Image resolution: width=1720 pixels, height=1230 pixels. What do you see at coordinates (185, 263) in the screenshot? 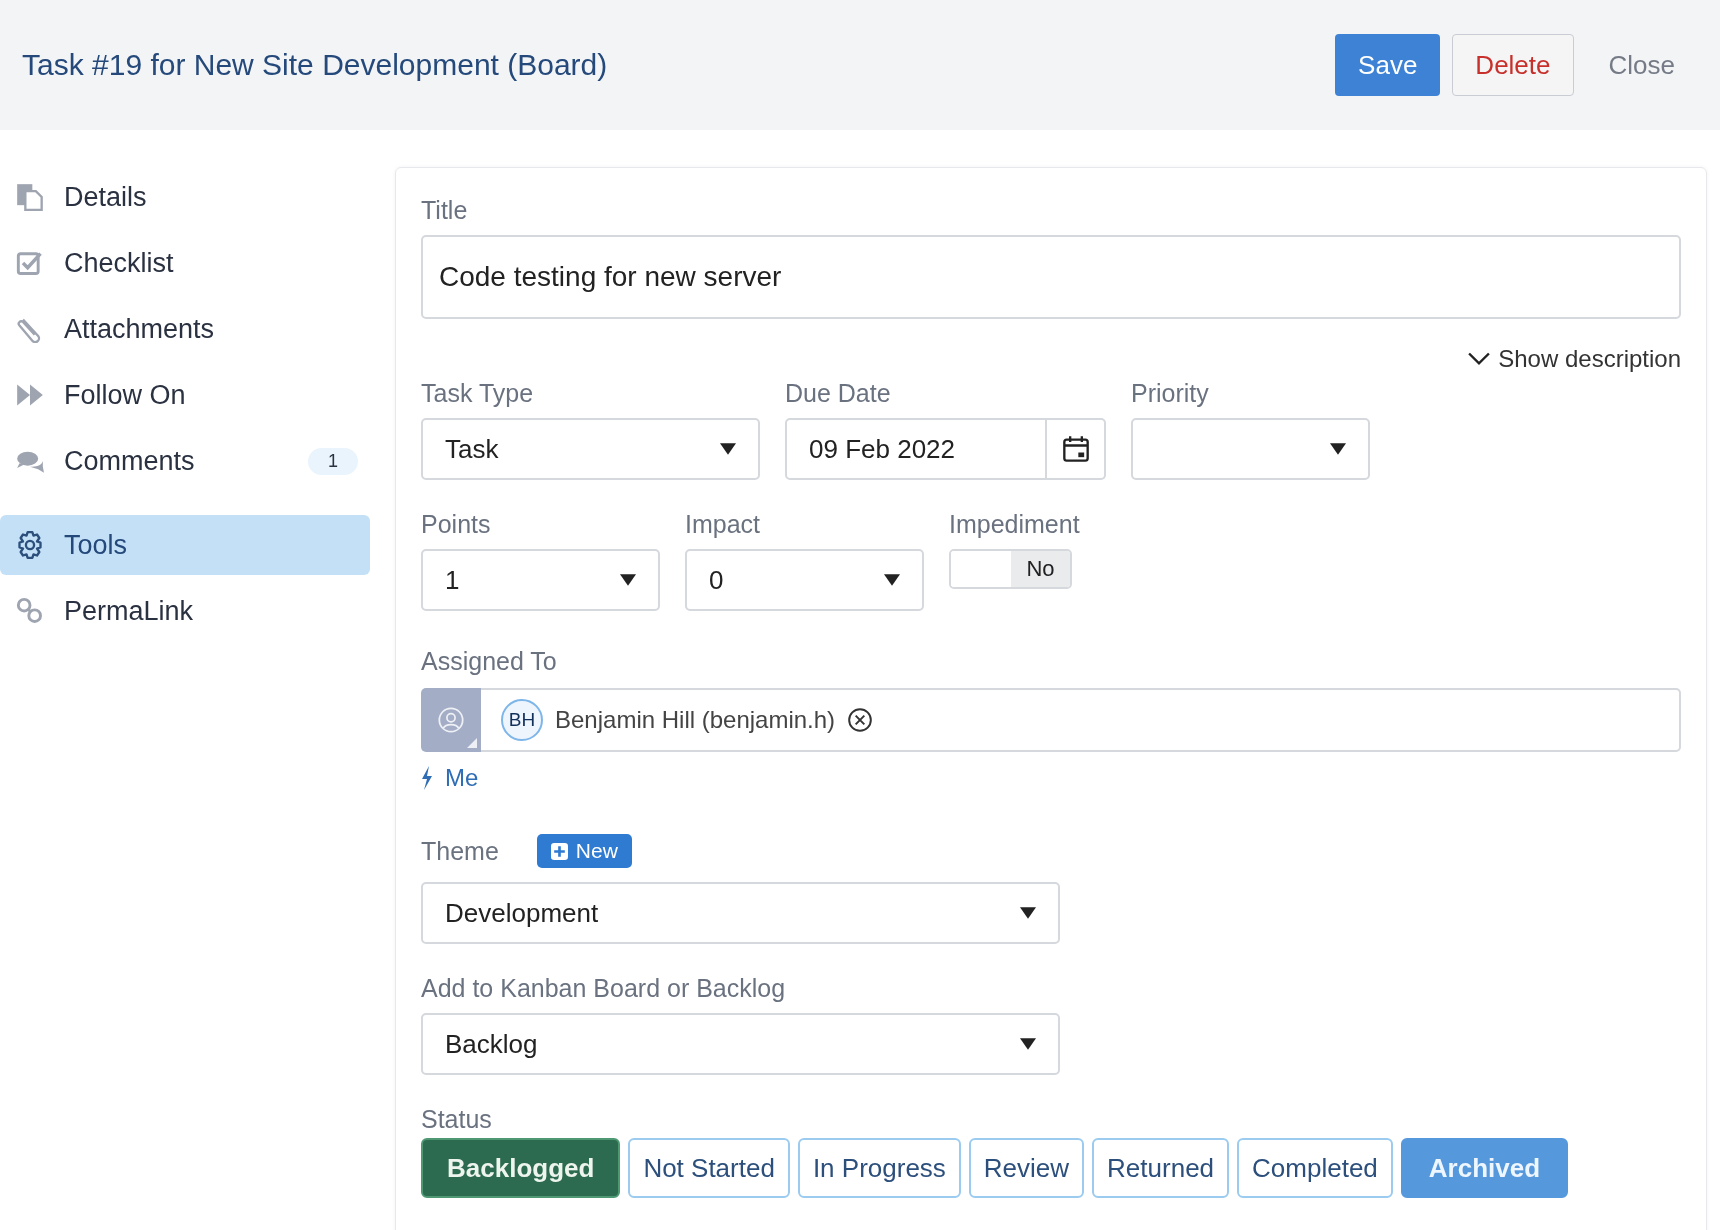
I see `sidebar-item: Checklist` at bounding box center [185, 263].